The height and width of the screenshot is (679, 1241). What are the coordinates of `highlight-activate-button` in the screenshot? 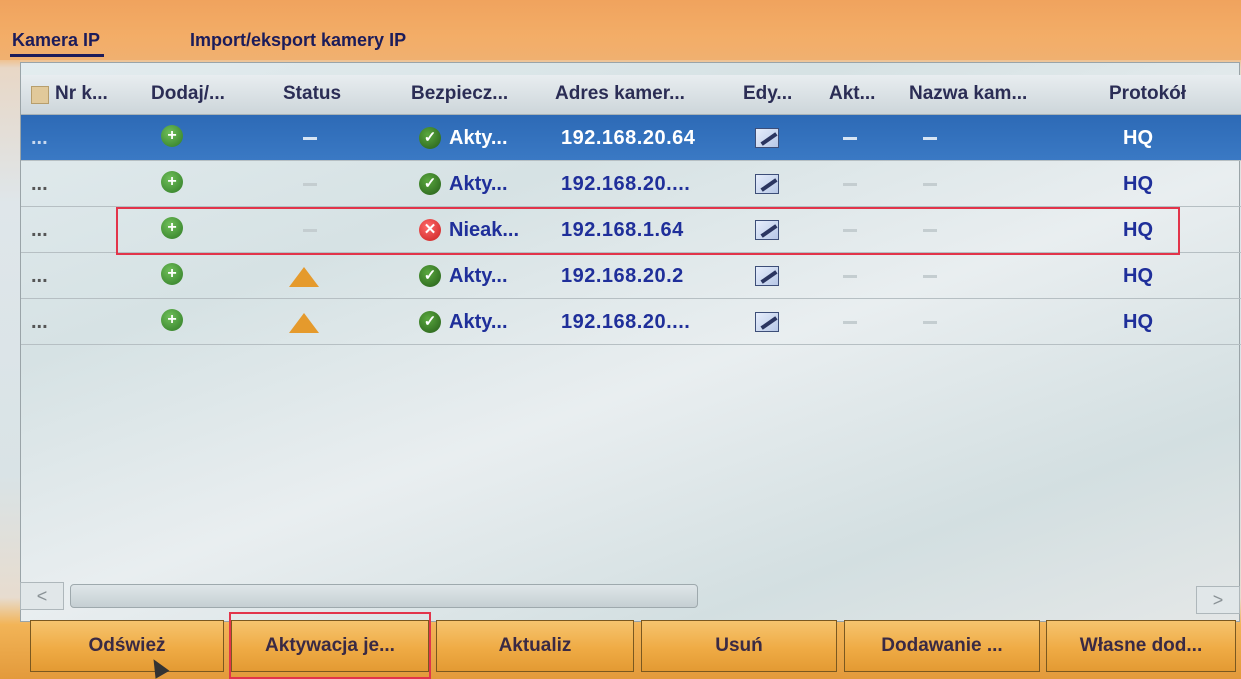 It's located at (330, 645).